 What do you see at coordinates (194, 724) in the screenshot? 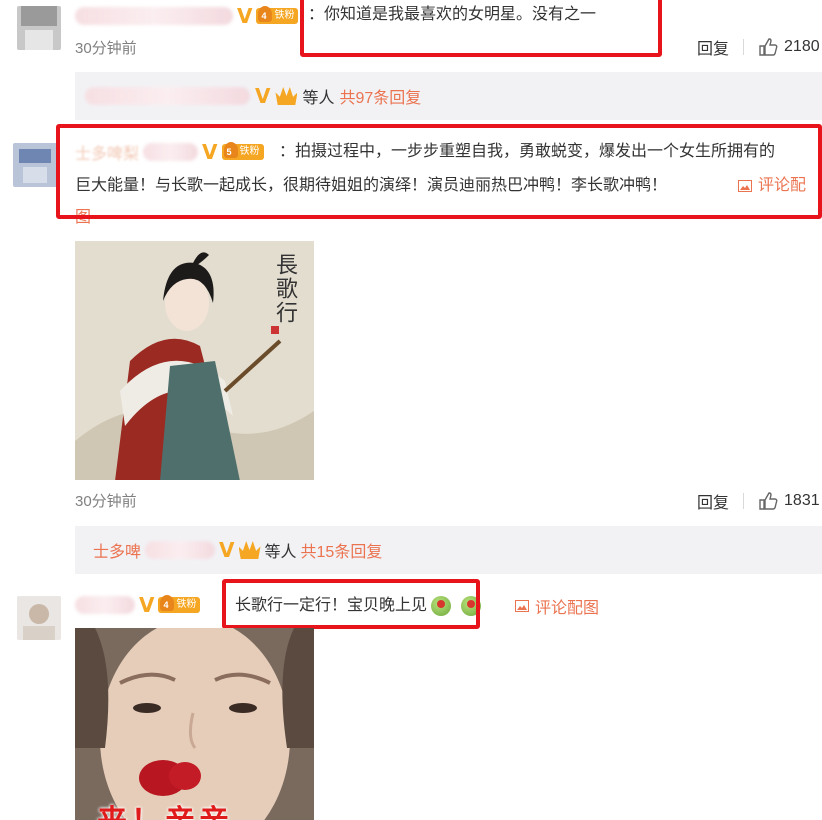
I see `comment-image: 来！亲亲` at bounding box center [194, 724].